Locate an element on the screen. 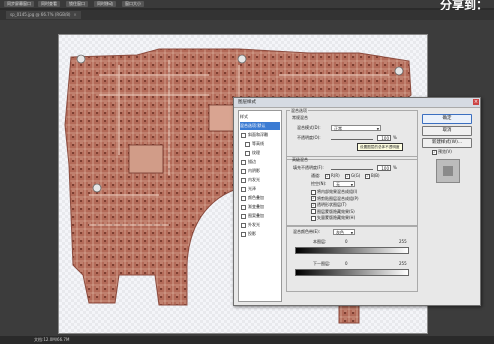 The image size is (494, 344). style-list-item: 描边 is located at coordinates (260, 162).